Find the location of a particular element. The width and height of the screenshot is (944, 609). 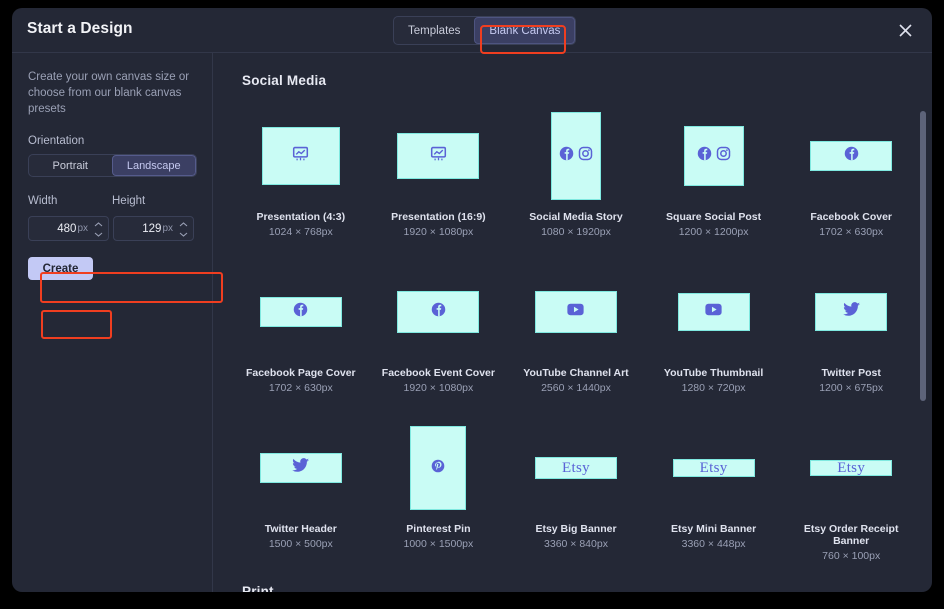

pinterest-icon is located at coordinates (438, 468).